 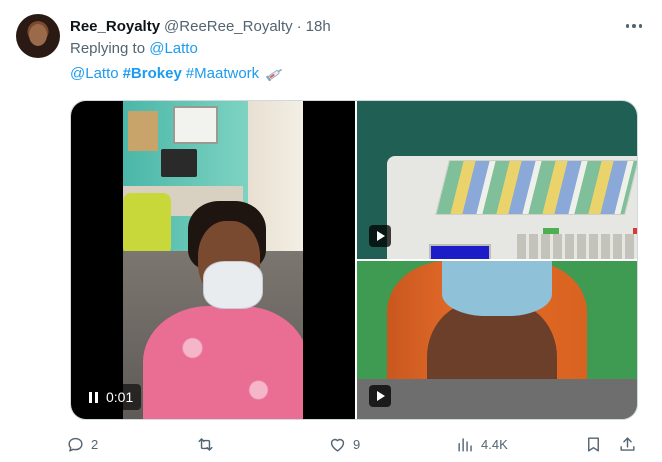 I want to click on video-bottom-right, so click(x=497, y=340).